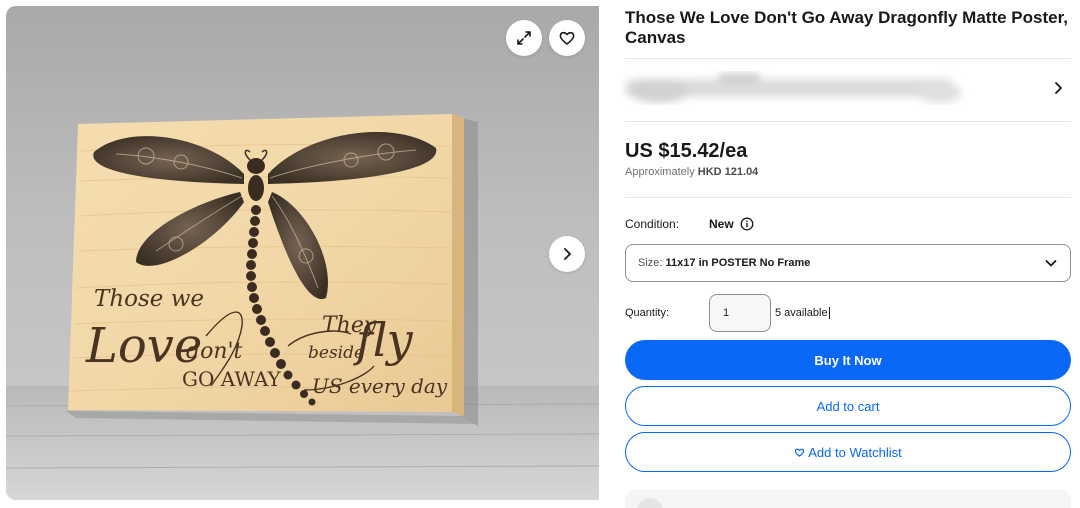 The image size is (1080, 508). I want to click on quantity-input, so click(740, 313).